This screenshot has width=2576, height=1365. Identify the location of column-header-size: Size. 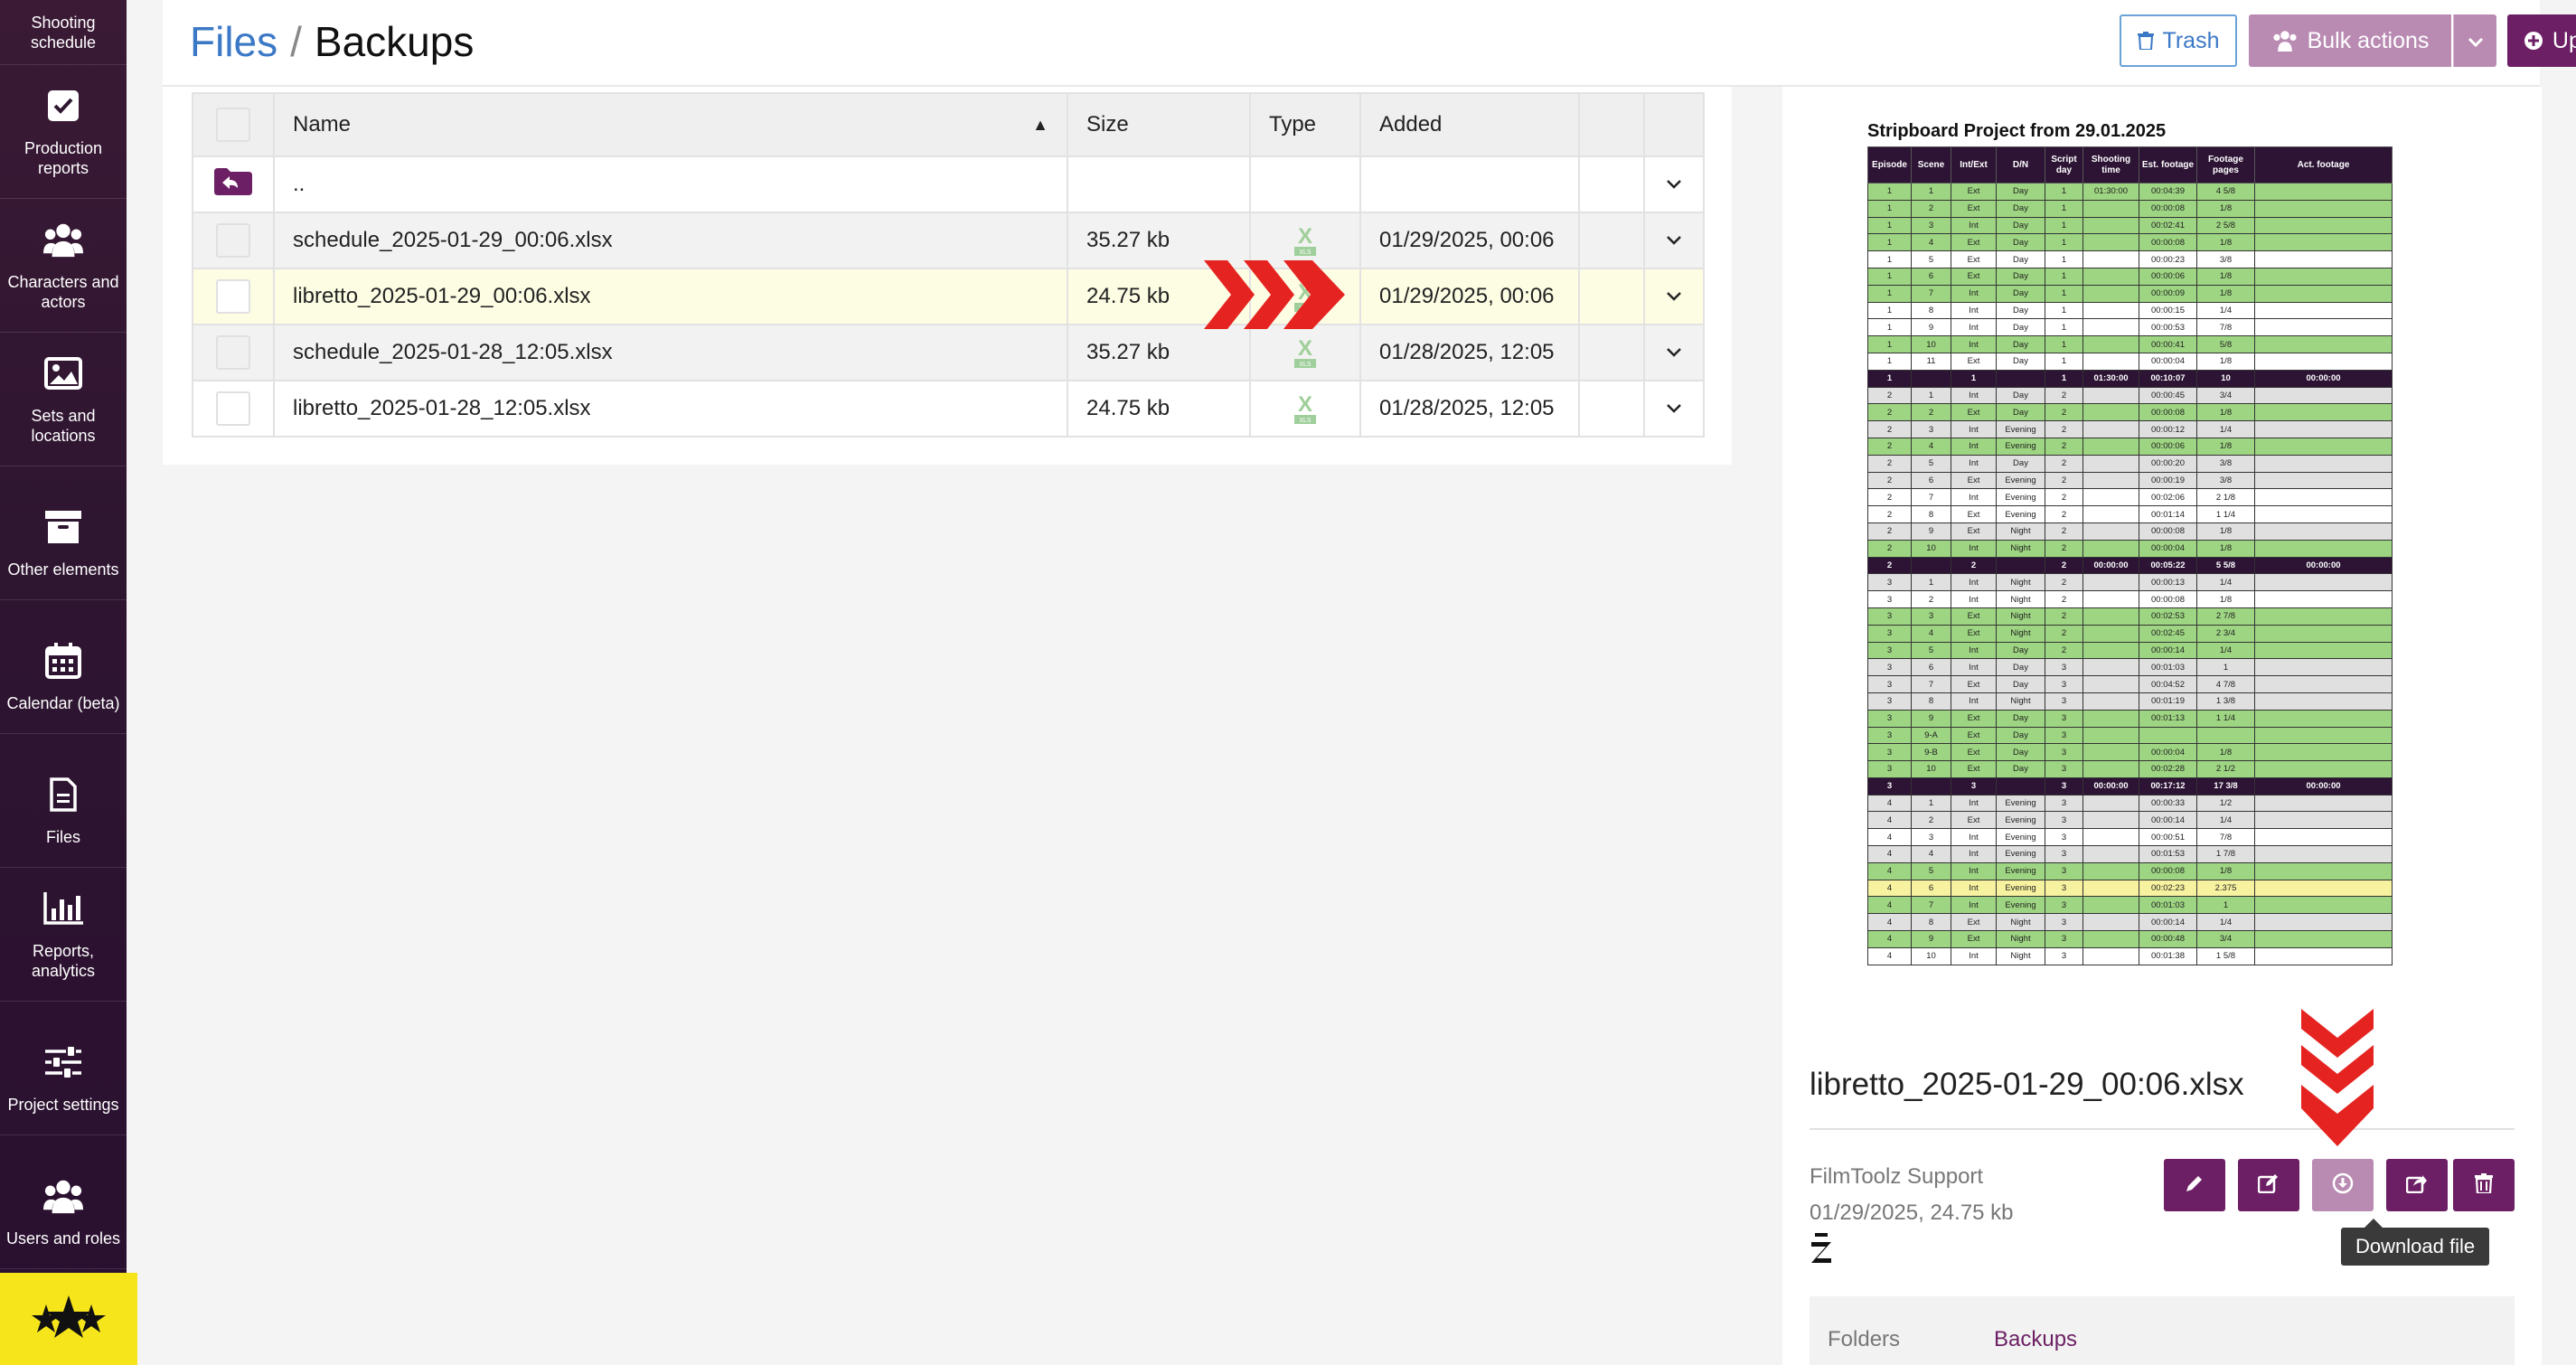
(1159, 125).